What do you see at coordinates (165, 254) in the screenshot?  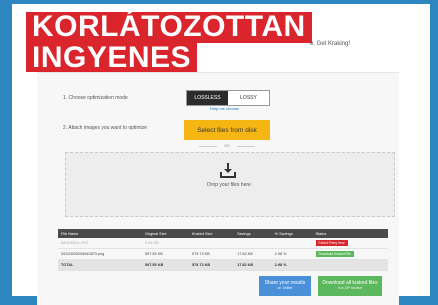 I see `cell-original: 597.55 KB` at bounding box center [165, 254].